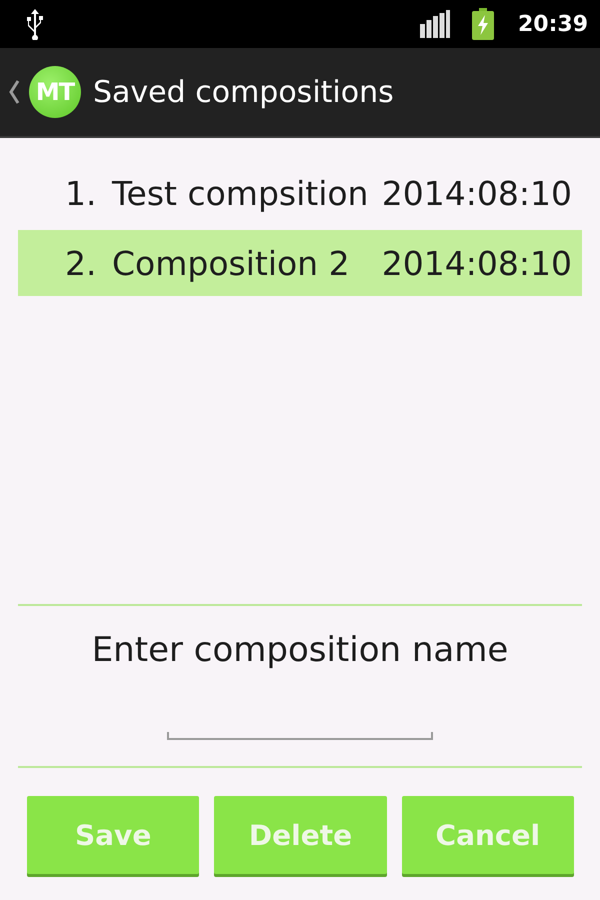  Describe the element at coordinates (435, 24) in the screenshot. I see `signal-icon` at that location.